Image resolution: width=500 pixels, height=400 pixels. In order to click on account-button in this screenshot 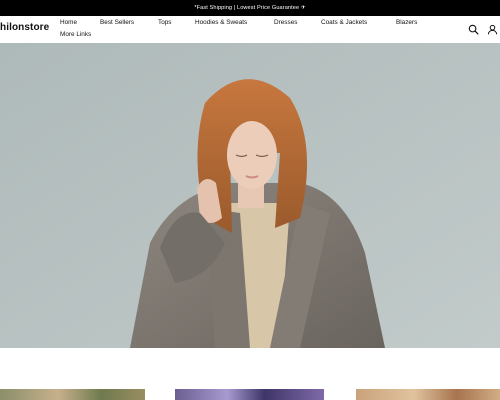, I will do `click(492, 29)`.